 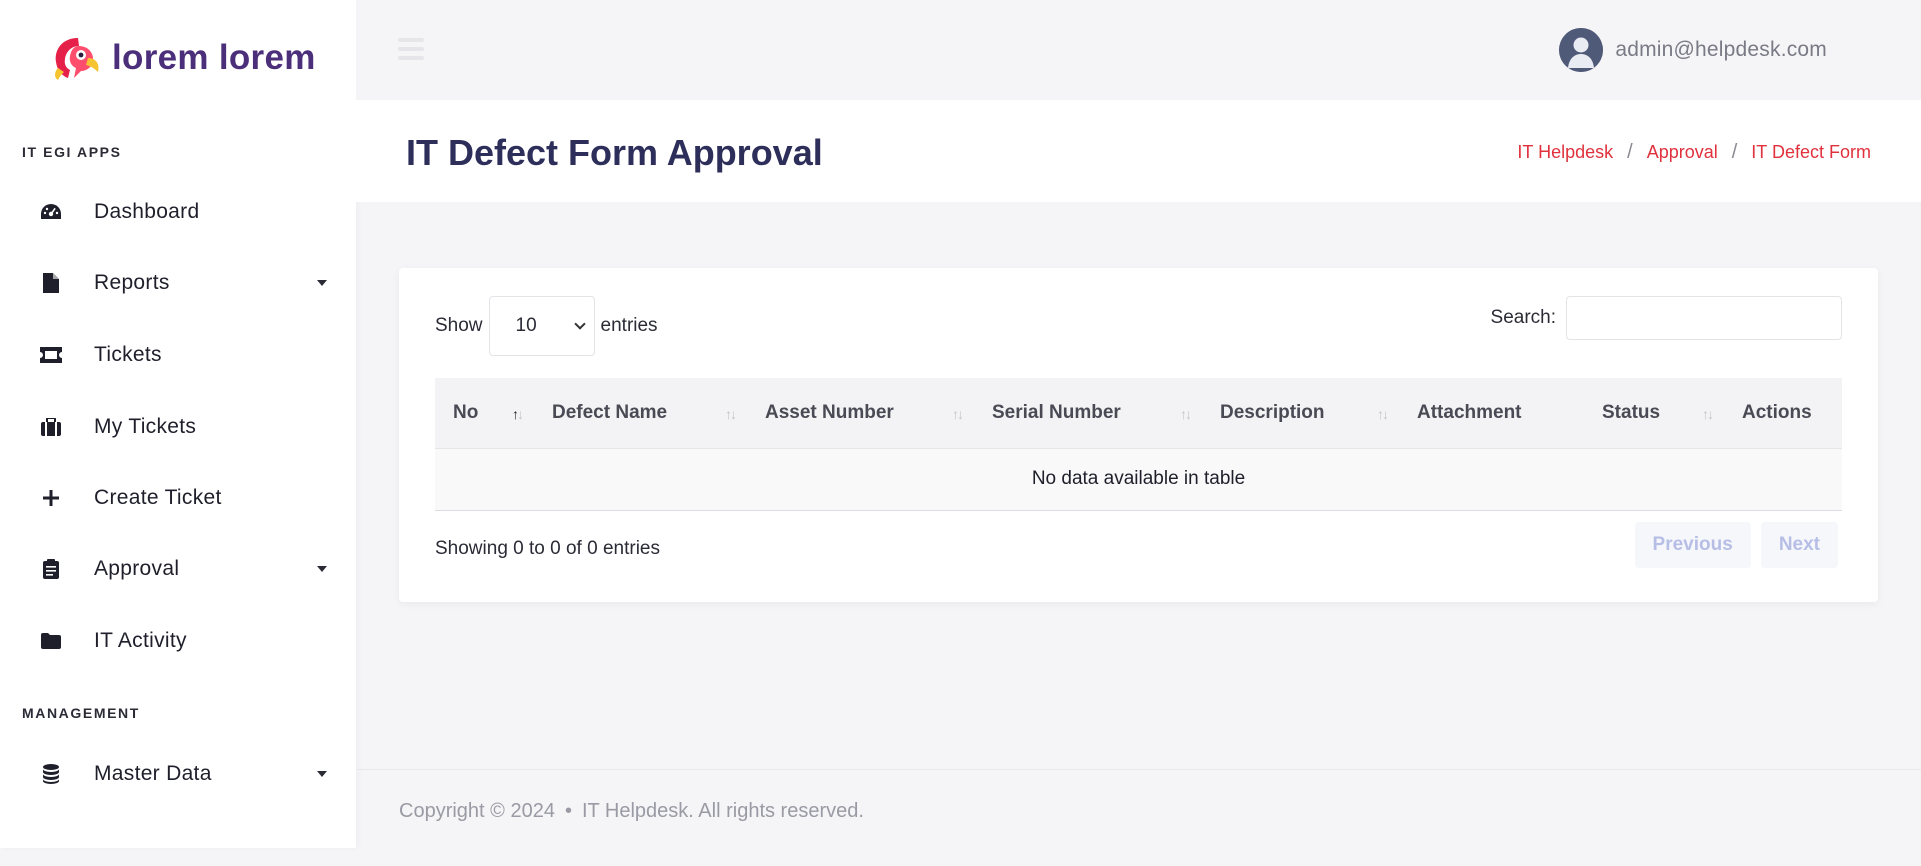 I want to click on sidebar-item-dashboard: Dashboard, so click(x=178, y=212).